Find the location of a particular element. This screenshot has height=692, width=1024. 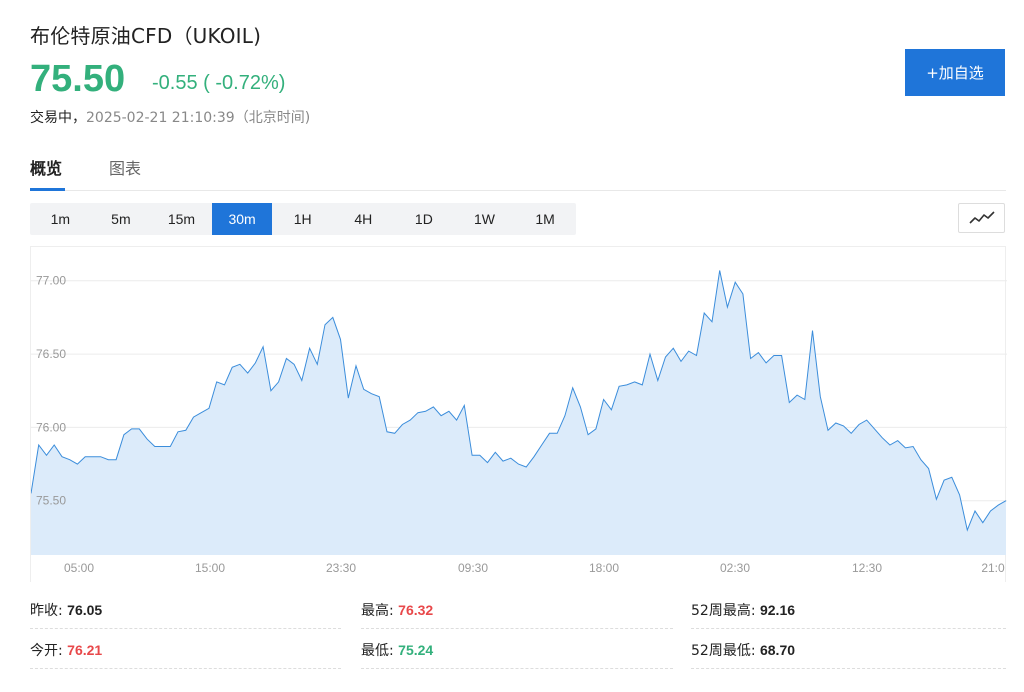

x-tick-label: 23:30 is located at coordinates (341, 568).